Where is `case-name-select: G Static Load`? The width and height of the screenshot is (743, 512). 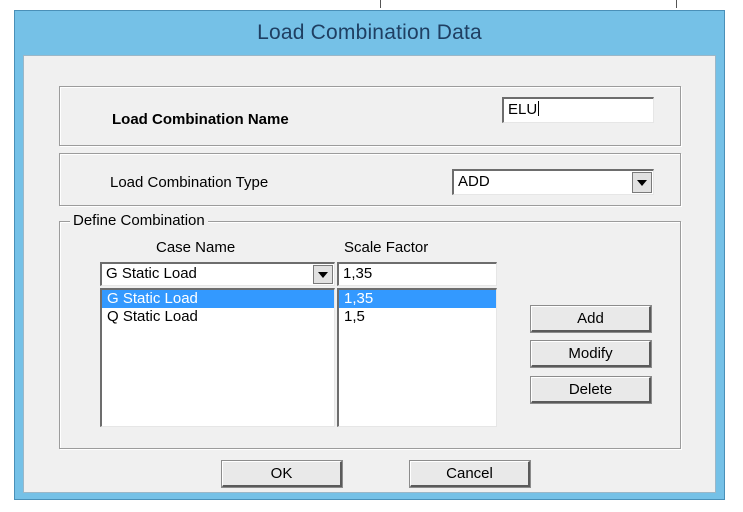
case-name-select: G Static Load is located at coordinates (217, 274).